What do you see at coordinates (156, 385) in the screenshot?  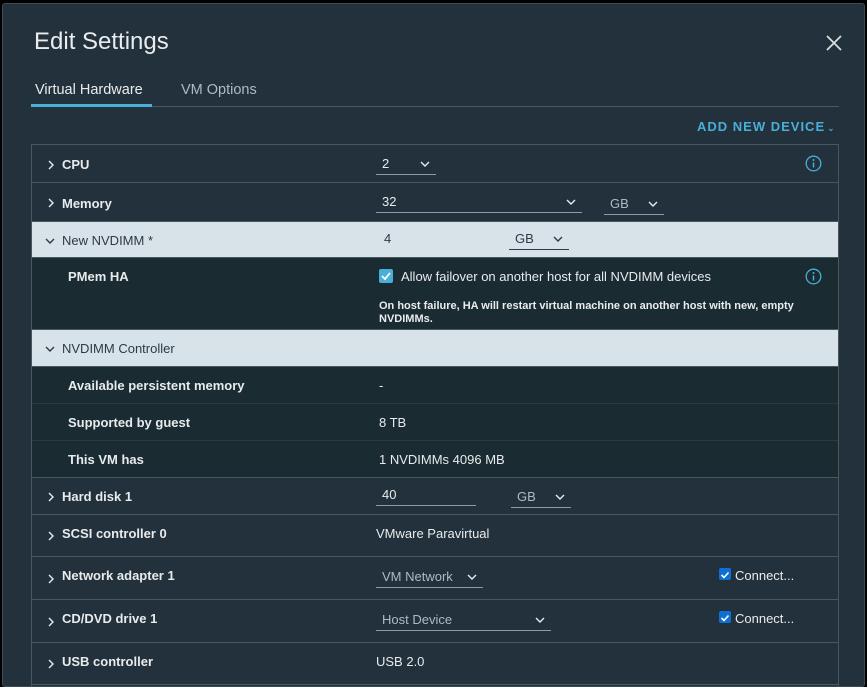 I see `available-memory-label: Available persistent memory` at bounding box center [156, 385].